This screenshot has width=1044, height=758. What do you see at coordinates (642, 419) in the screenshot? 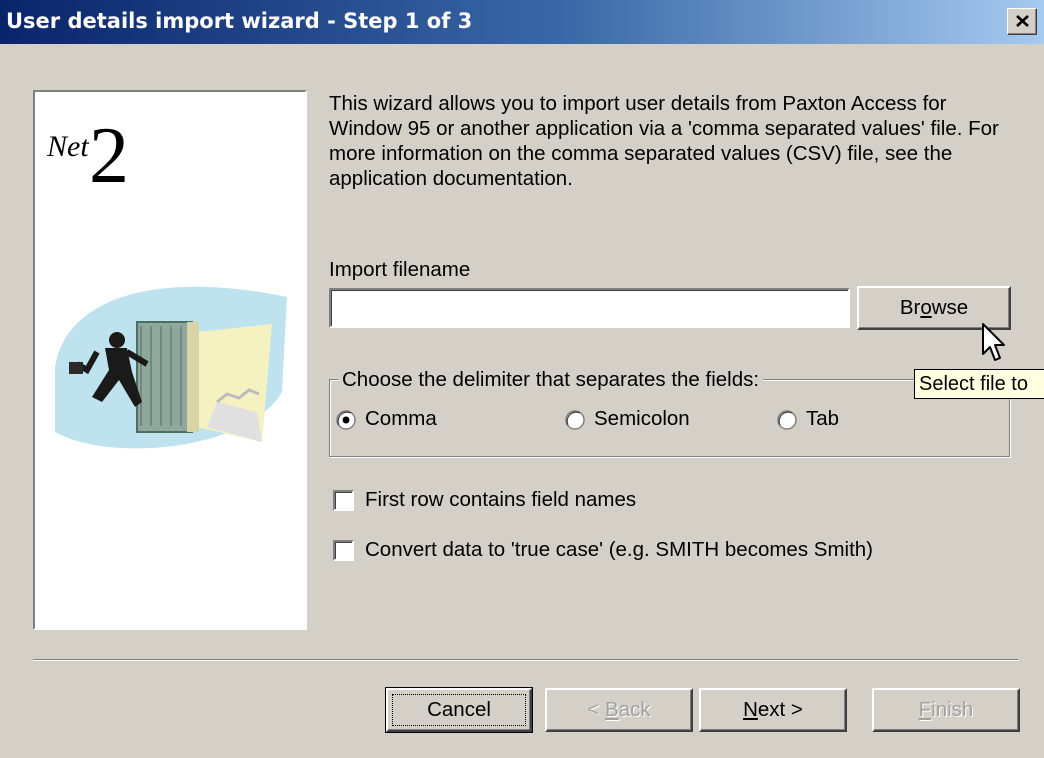
I see `radio-semicolon-label: Semicolon` at bounding box center [642, 419].